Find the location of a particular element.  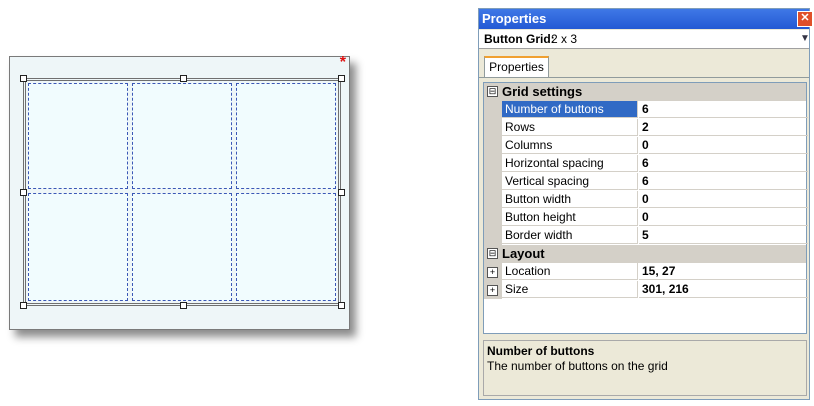

property-value: 15, 27 is located at coordinates (723, 271).